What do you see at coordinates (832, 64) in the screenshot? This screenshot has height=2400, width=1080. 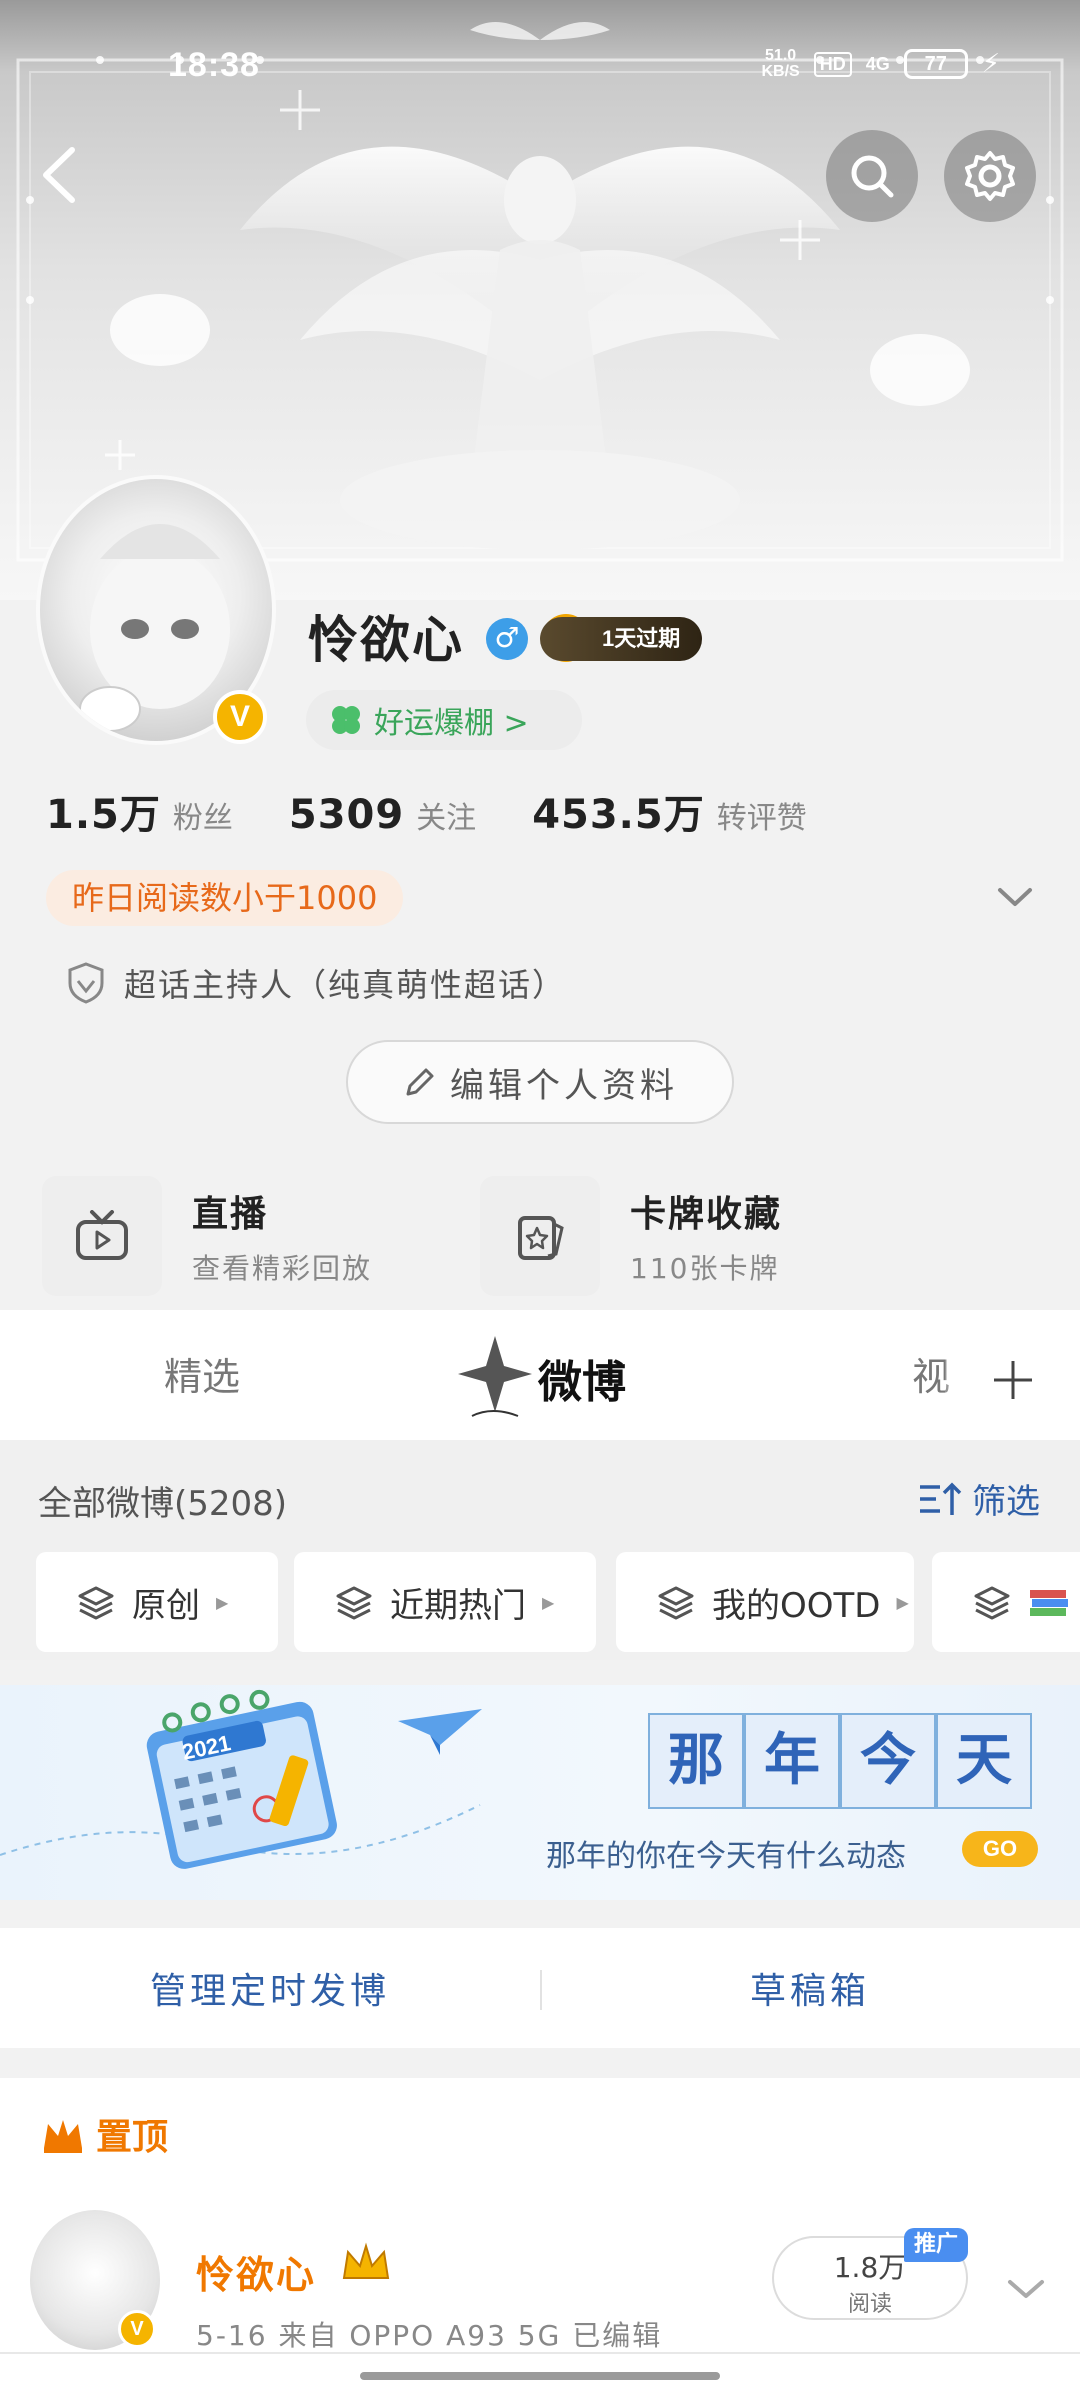 I see `hd-icon: HD` at bounding box center [832, 64].